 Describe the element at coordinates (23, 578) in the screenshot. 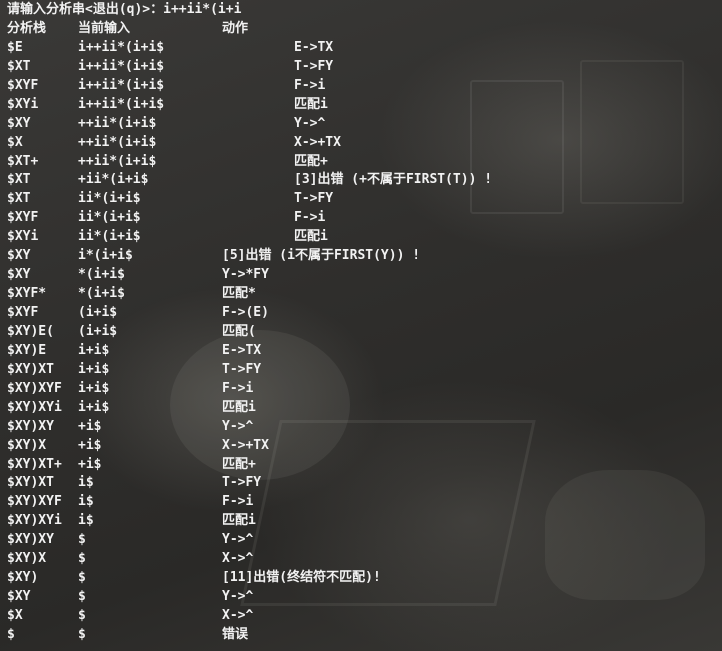

I see `stack-cell: $XY)` at that location.